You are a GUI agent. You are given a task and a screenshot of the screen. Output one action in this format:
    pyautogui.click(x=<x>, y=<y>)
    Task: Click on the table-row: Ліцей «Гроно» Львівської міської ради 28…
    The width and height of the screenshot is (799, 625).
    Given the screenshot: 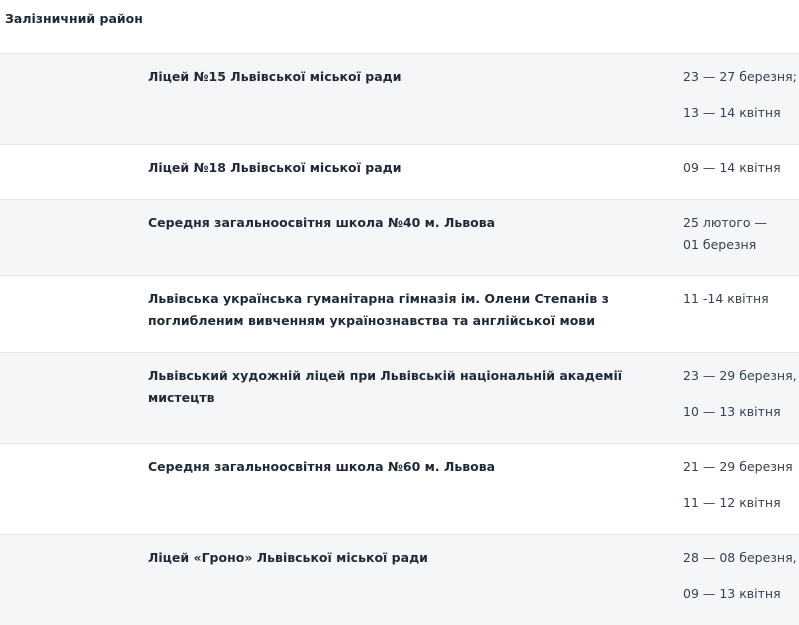 What is the action you would take?
    pyautogui.click(x=399, y=580)
    